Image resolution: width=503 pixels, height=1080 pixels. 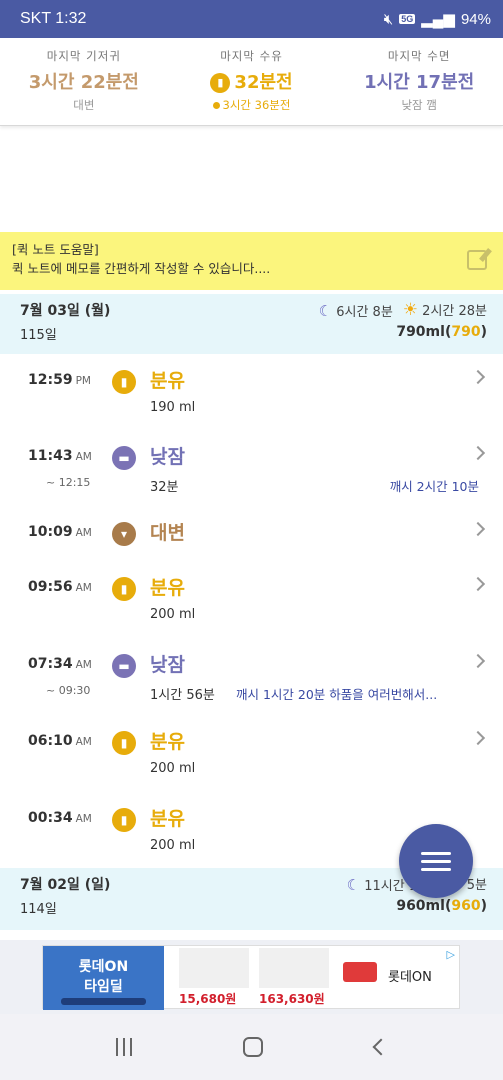 What do you see at coordinates (454, 311) in the screenshot?
I see `day-sleep: 2시간 28분` at bounding box center [454, 311].